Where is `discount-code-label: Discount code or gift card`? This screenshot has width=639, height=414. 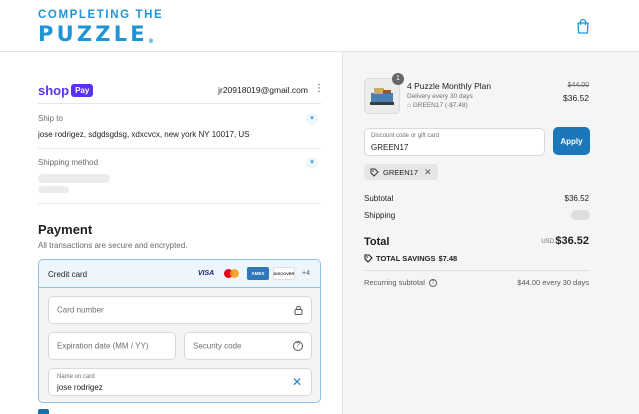 discount-code-label: Discount code or gift card is located at coordinates (405, 136).